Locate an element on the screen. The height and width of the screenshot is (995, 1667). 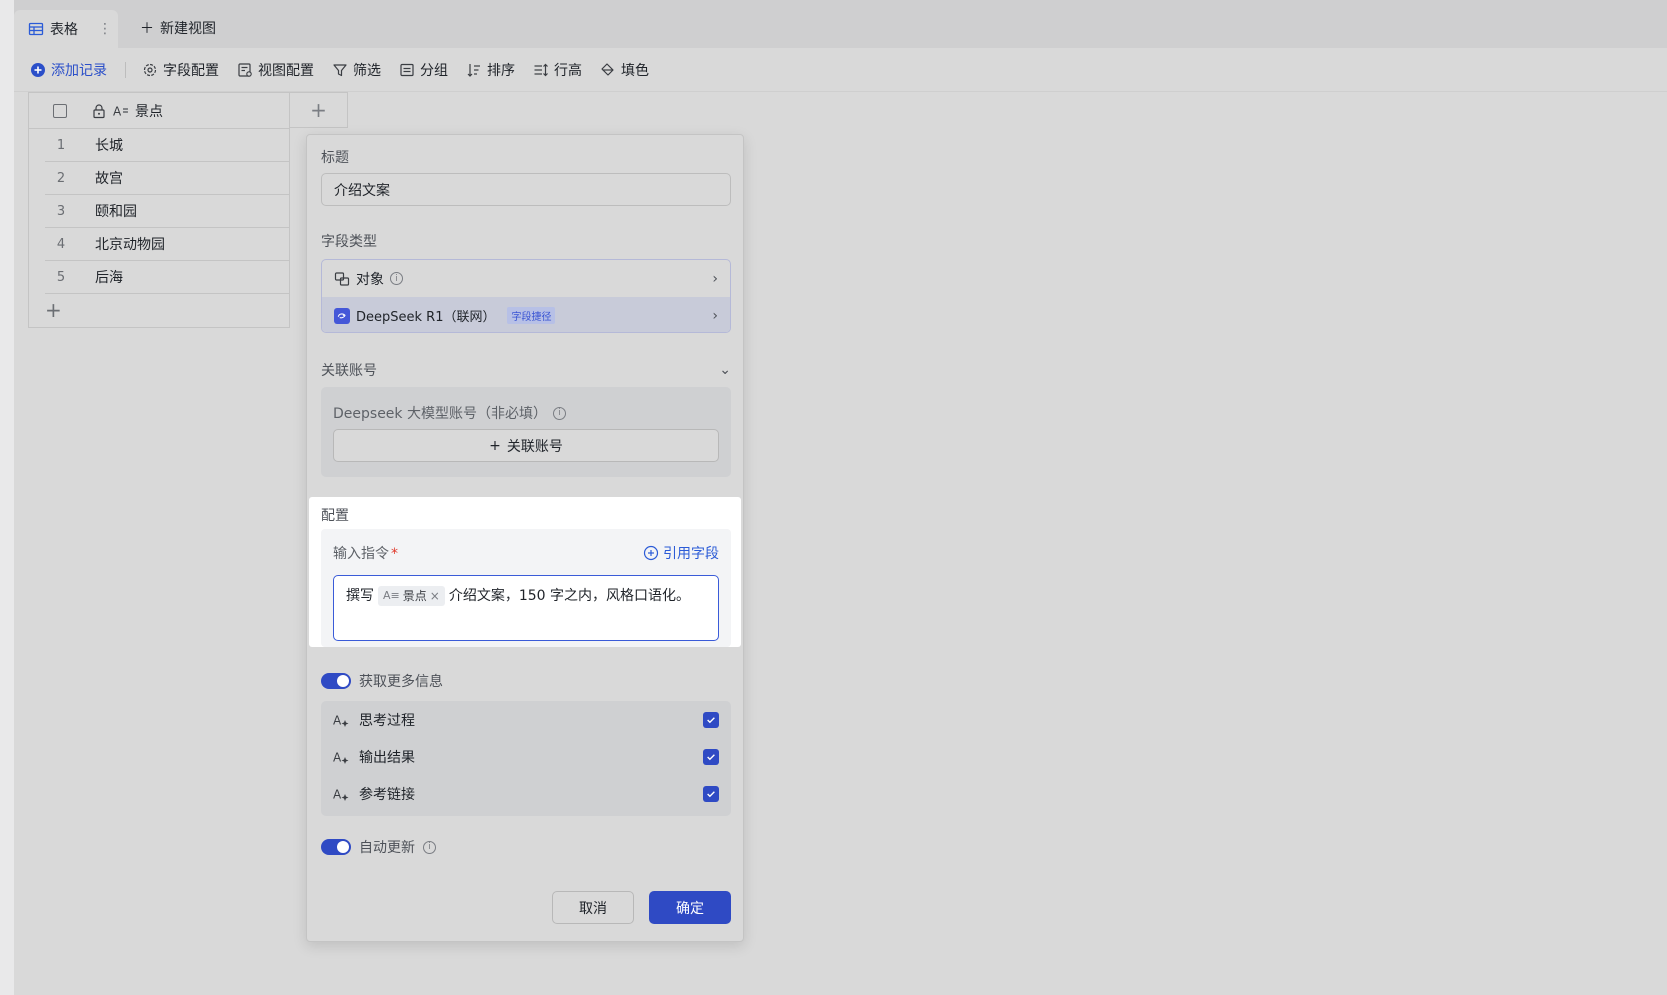
cell-value: 颐和园 is located at coordinates (116, 211).